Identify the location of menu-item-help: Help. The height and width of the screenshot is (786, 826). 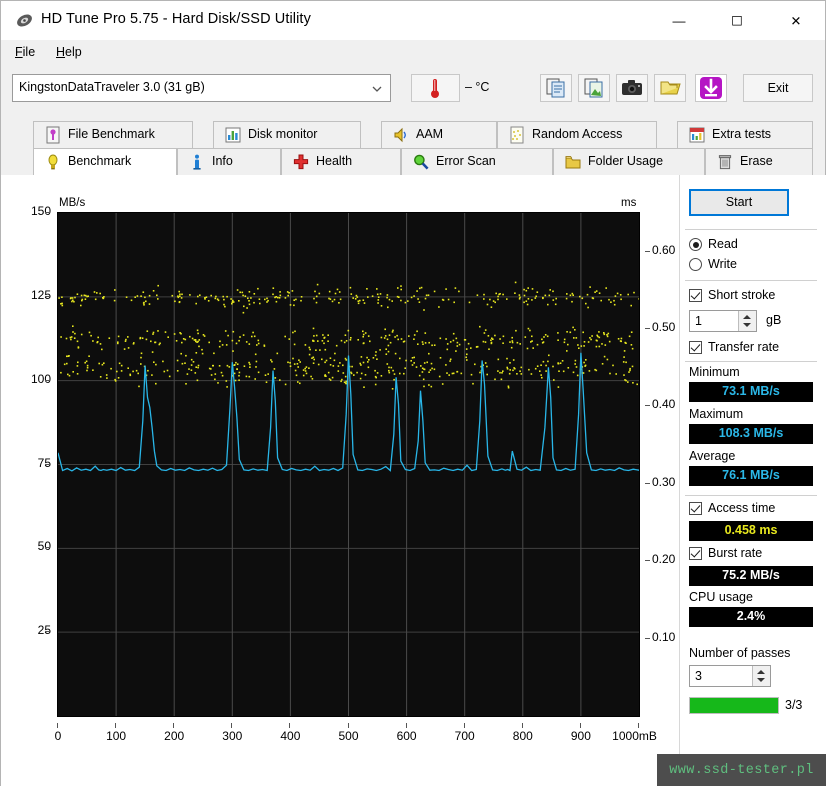
(69, 52).